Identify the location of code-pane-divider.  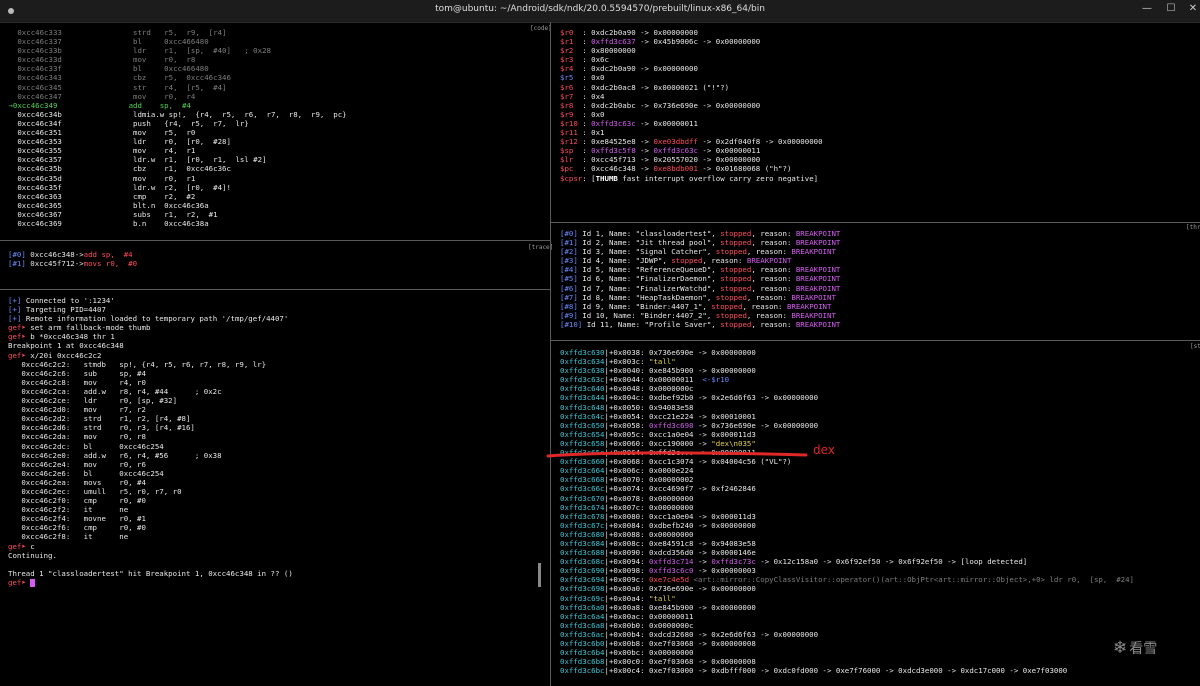
(275, 240).